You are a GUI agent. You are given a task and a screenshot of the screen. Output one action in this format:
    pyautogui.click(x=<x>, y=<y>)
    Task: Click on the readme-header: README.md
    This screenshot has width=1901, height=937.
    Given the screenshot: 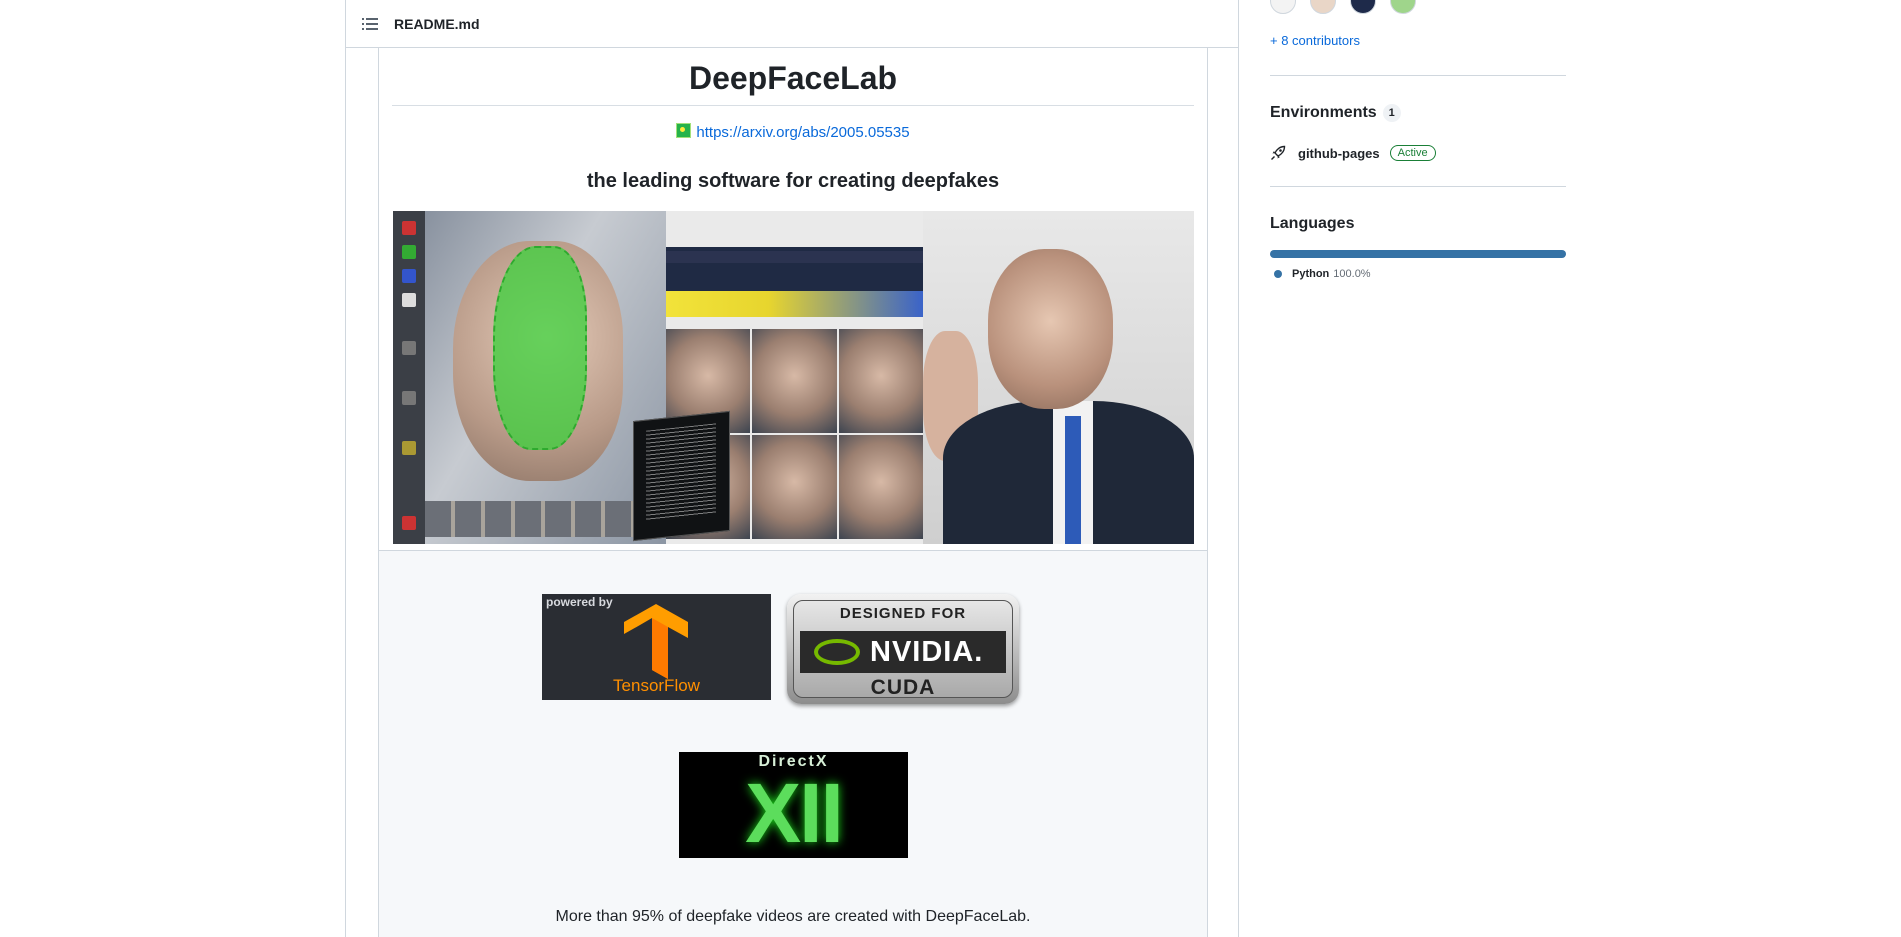 What is the action you would take?
    pyautogui.click(x=792, y=24)
    